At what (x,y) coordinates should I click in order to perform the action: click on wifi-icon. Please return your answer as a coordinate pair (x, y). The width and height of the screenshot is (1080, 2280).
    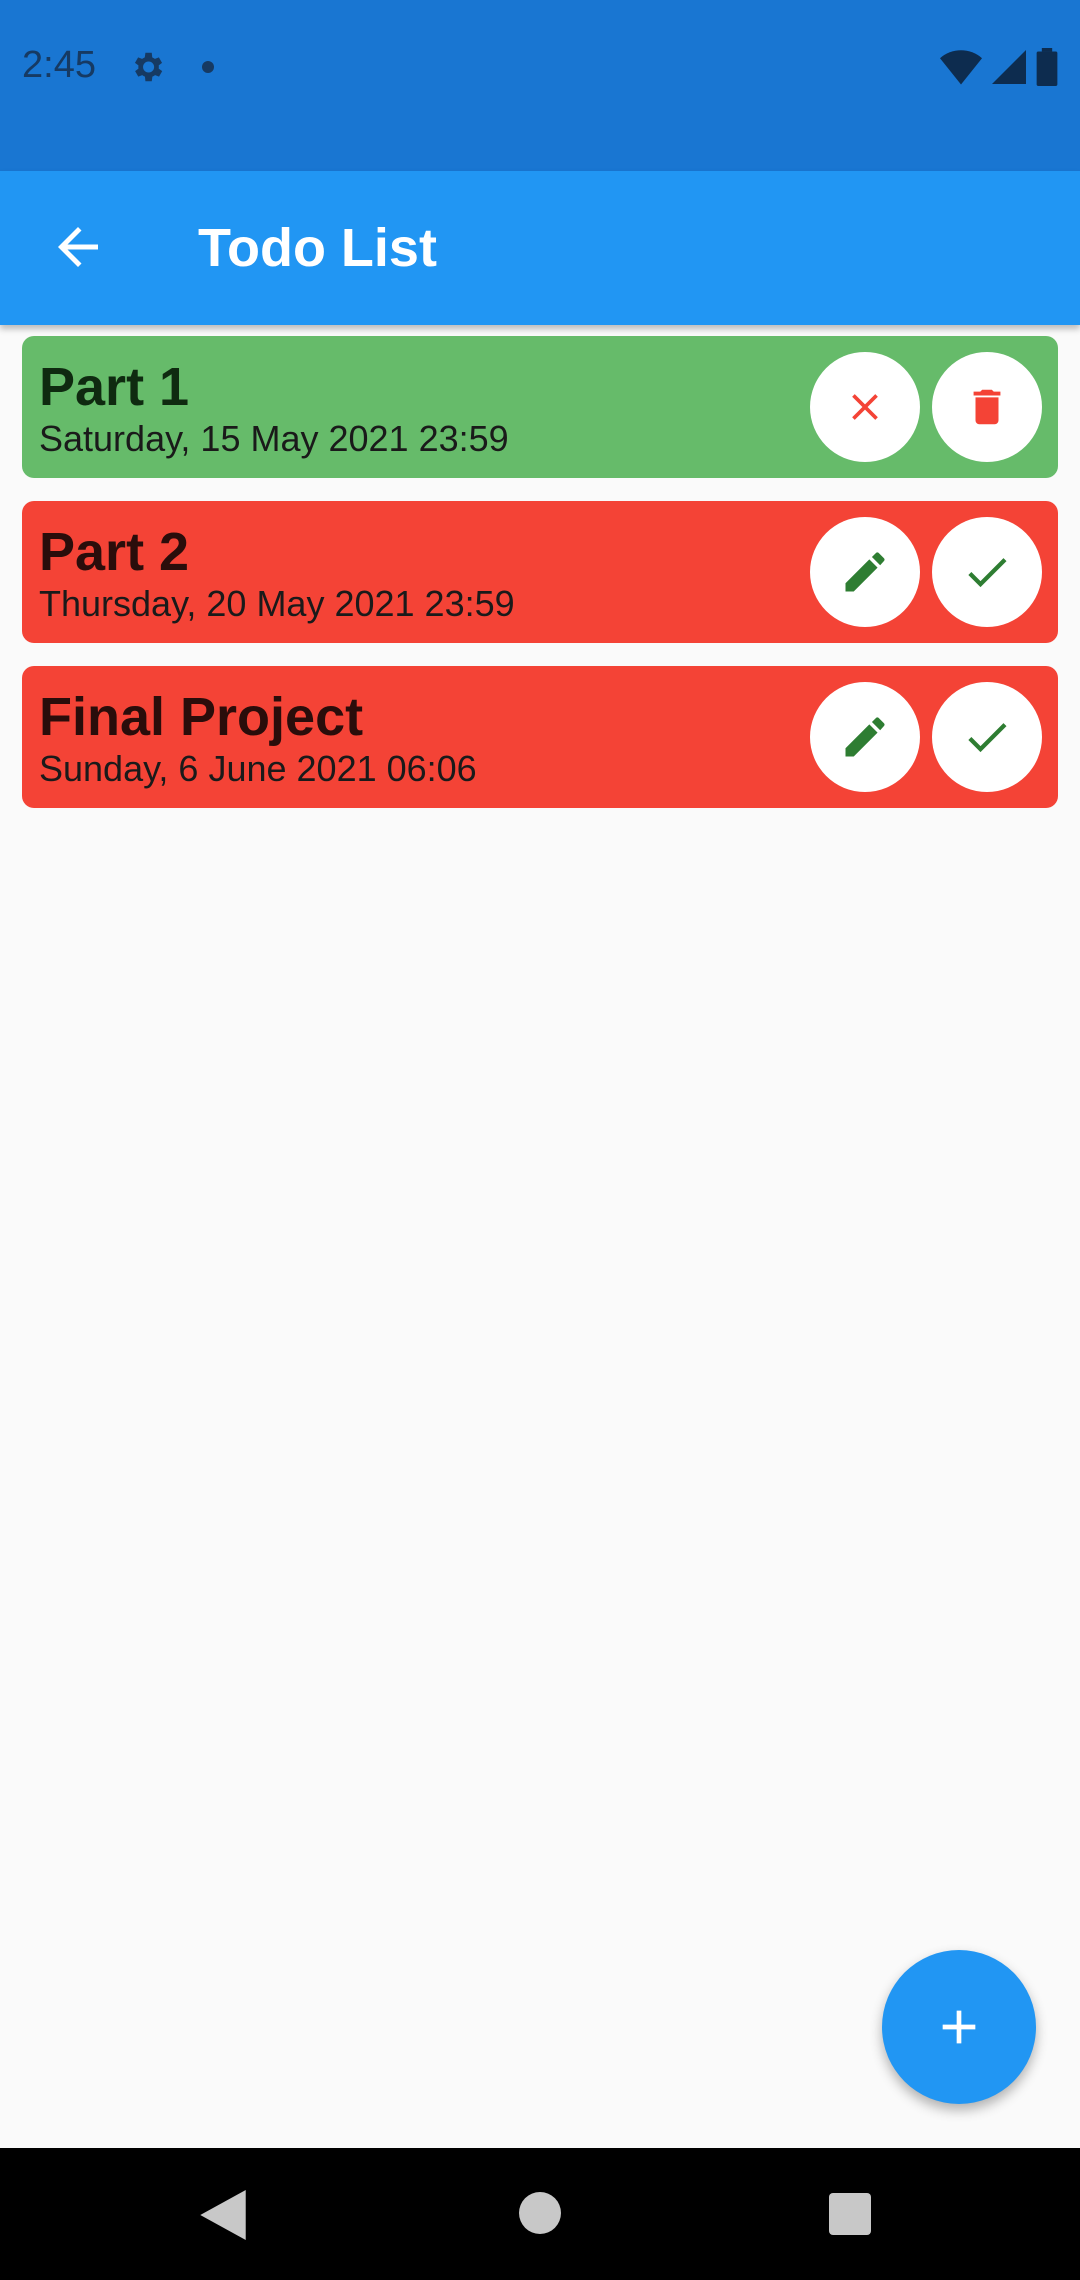
    Looking at the image, I should click on (961, 67).